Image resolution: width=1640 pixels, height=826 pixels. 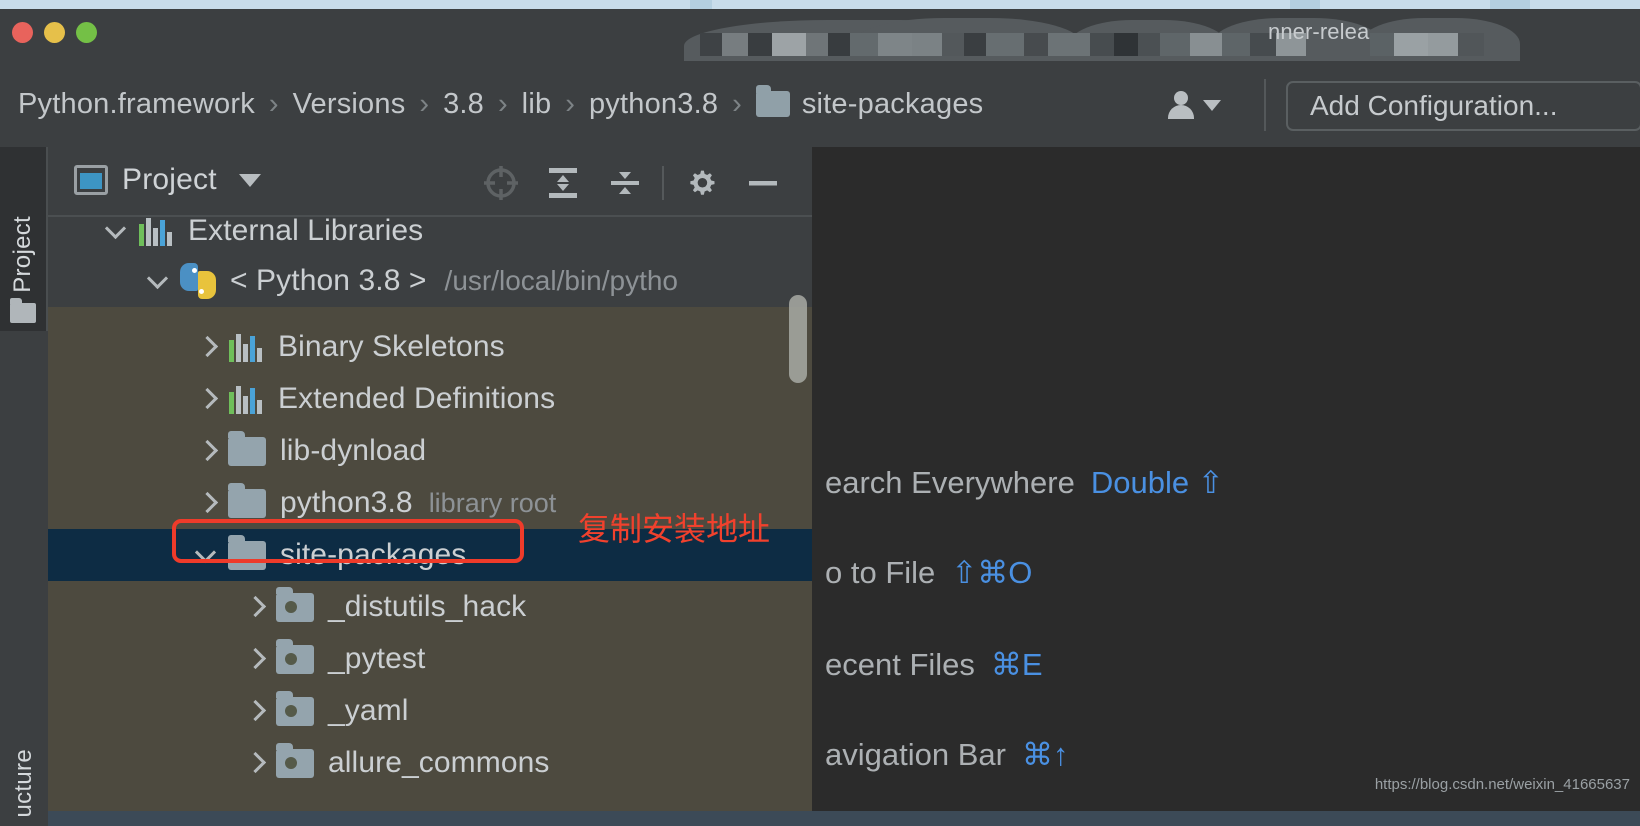 I want to click on project-view-selector: Project, so click(x=167, y=180).